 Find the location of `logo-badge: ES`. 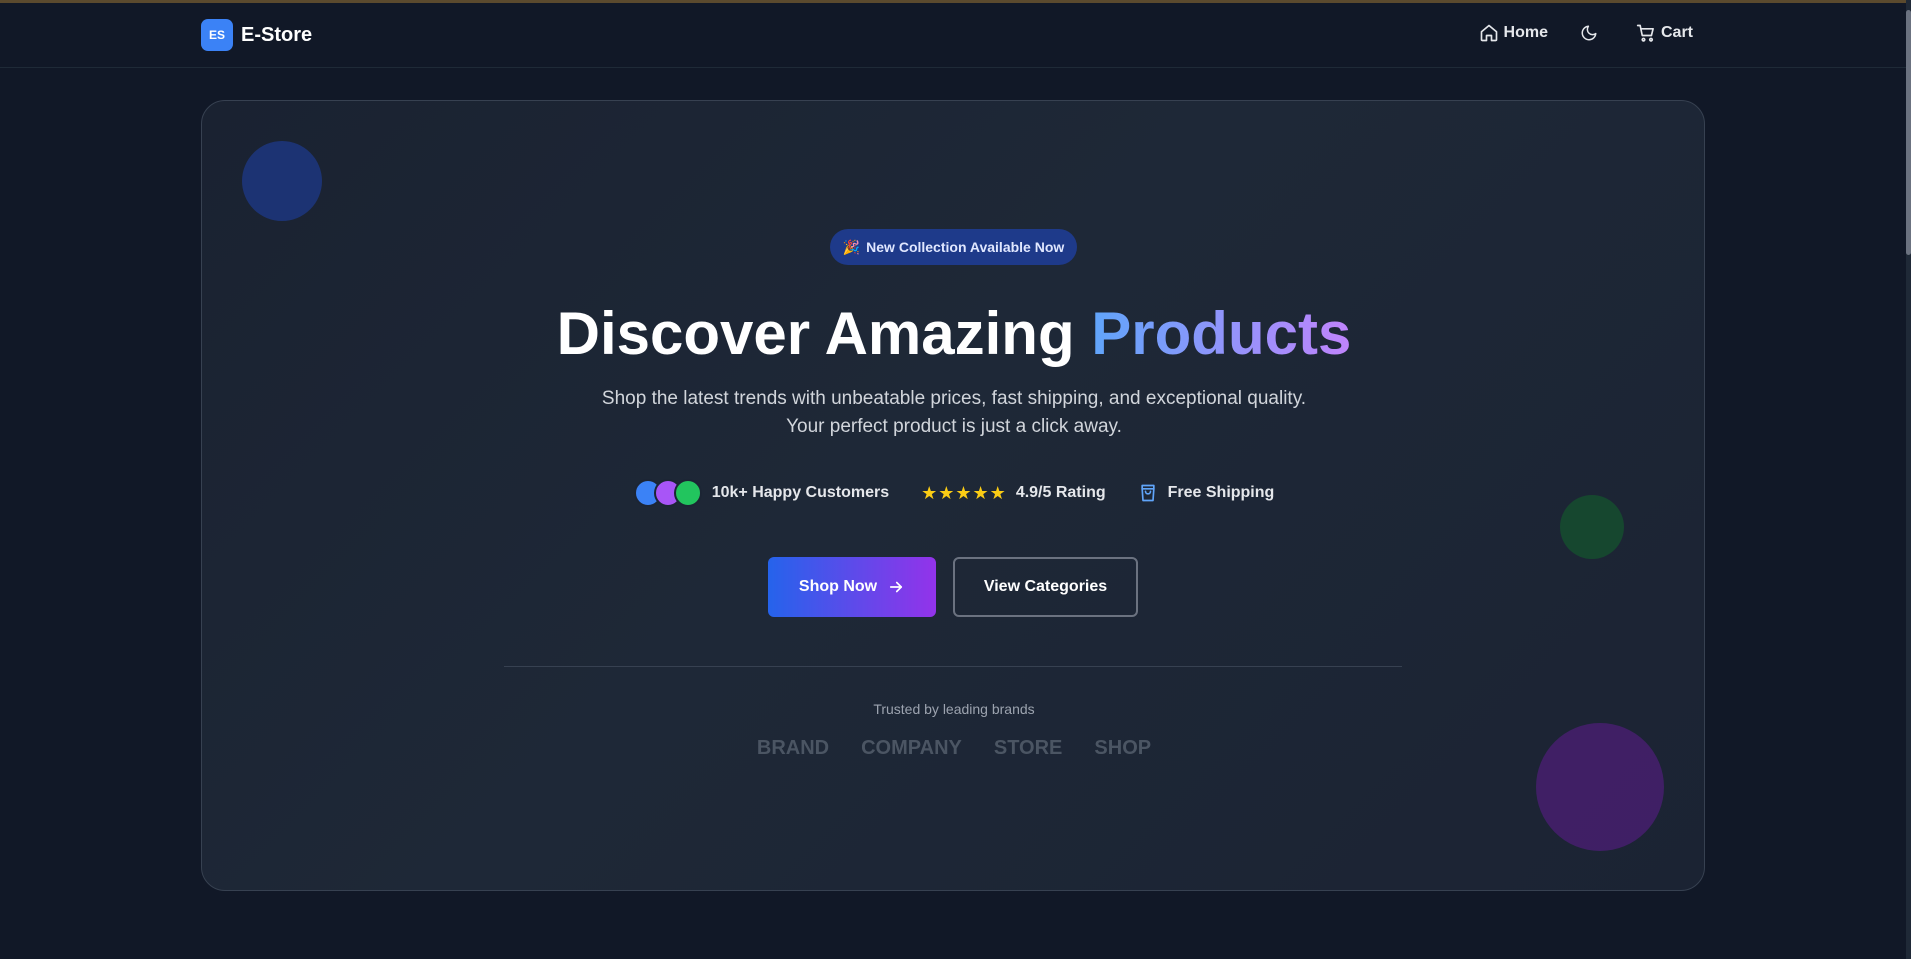

logo-badge: ES is located at coordinates (217, 35).